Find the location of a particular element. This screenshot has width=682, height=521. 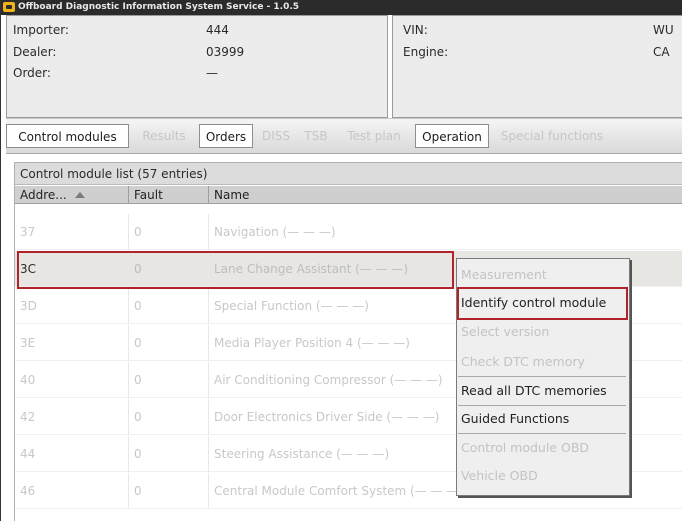

tab-diss: DISS is located at coordinates (276, 136).